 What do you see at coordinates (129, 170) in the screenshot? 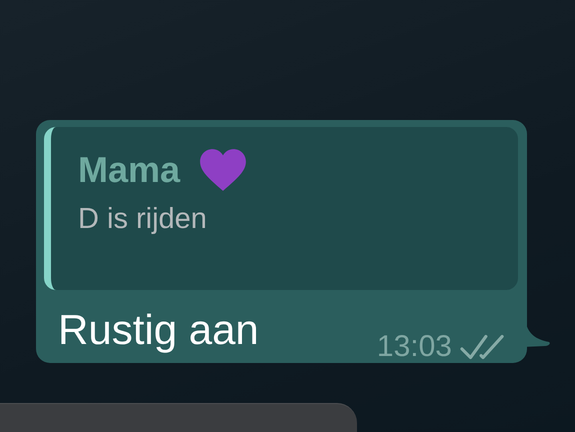
I see `sender-name: Mama` at bounding box center [129, 170].